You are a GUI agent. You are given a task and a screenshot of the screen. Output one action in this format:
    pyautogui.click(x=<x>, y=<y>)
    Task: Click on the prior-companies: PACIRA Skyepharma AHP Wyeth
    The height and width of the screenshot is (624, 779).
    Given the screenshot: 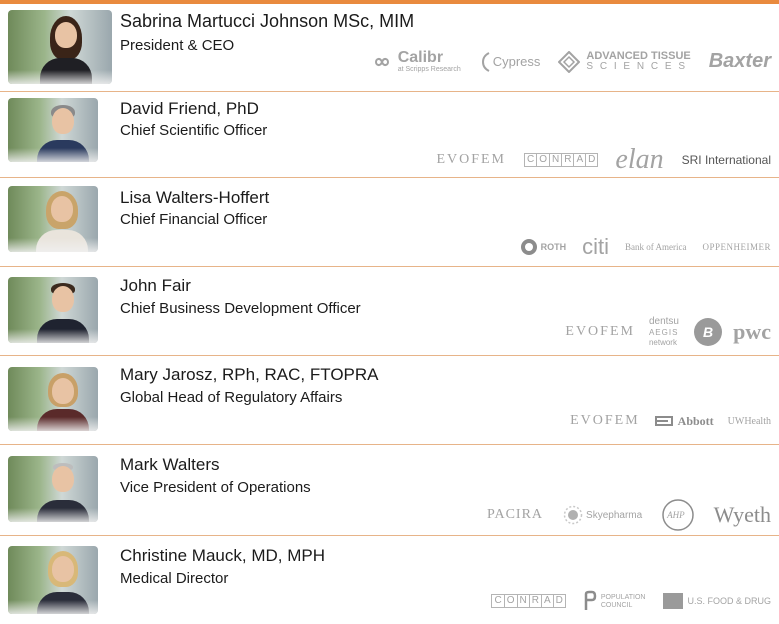 What is the action you would take?
    pyautogui.click(x=629, y=515)
    